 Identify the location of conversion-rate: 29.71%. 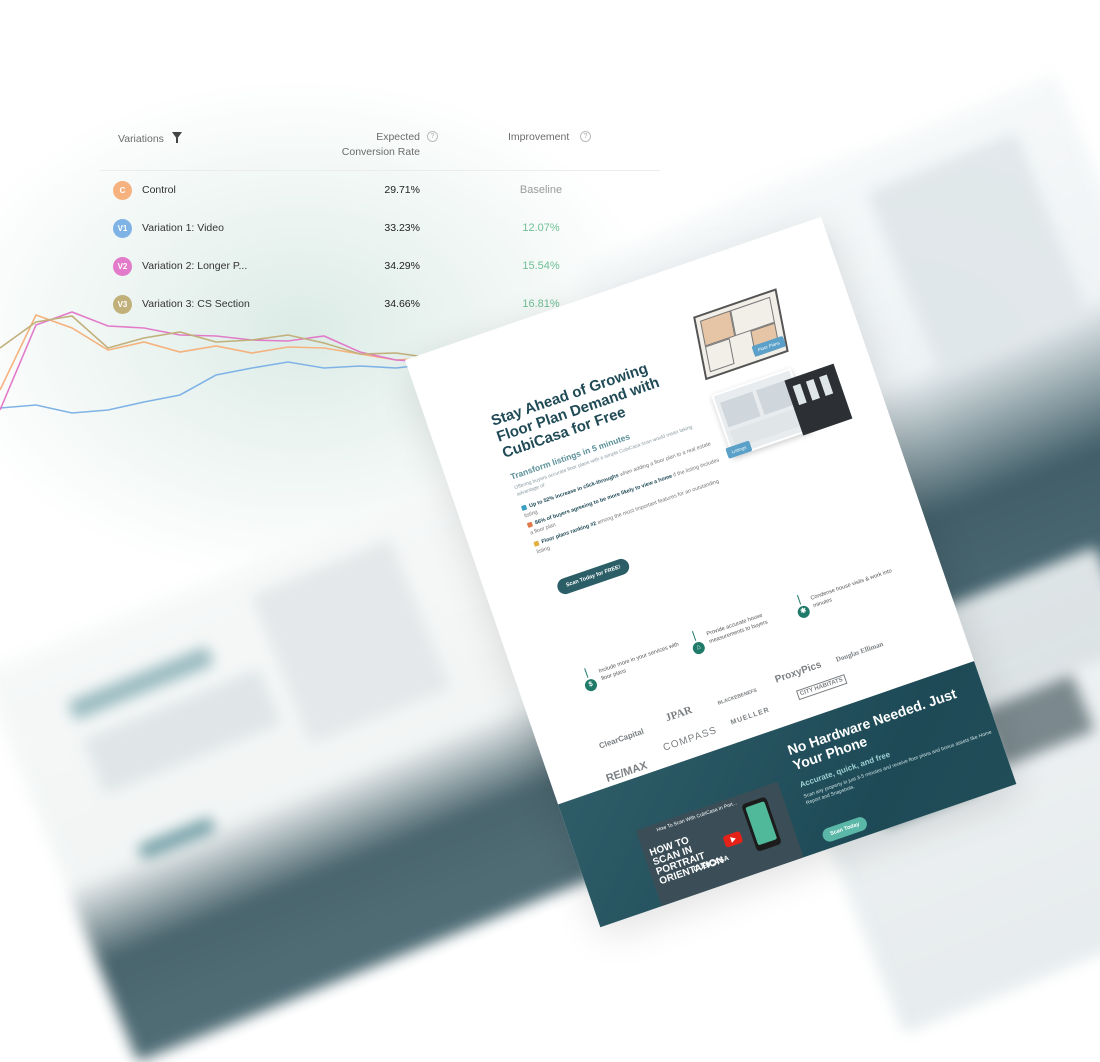
(402, 190).